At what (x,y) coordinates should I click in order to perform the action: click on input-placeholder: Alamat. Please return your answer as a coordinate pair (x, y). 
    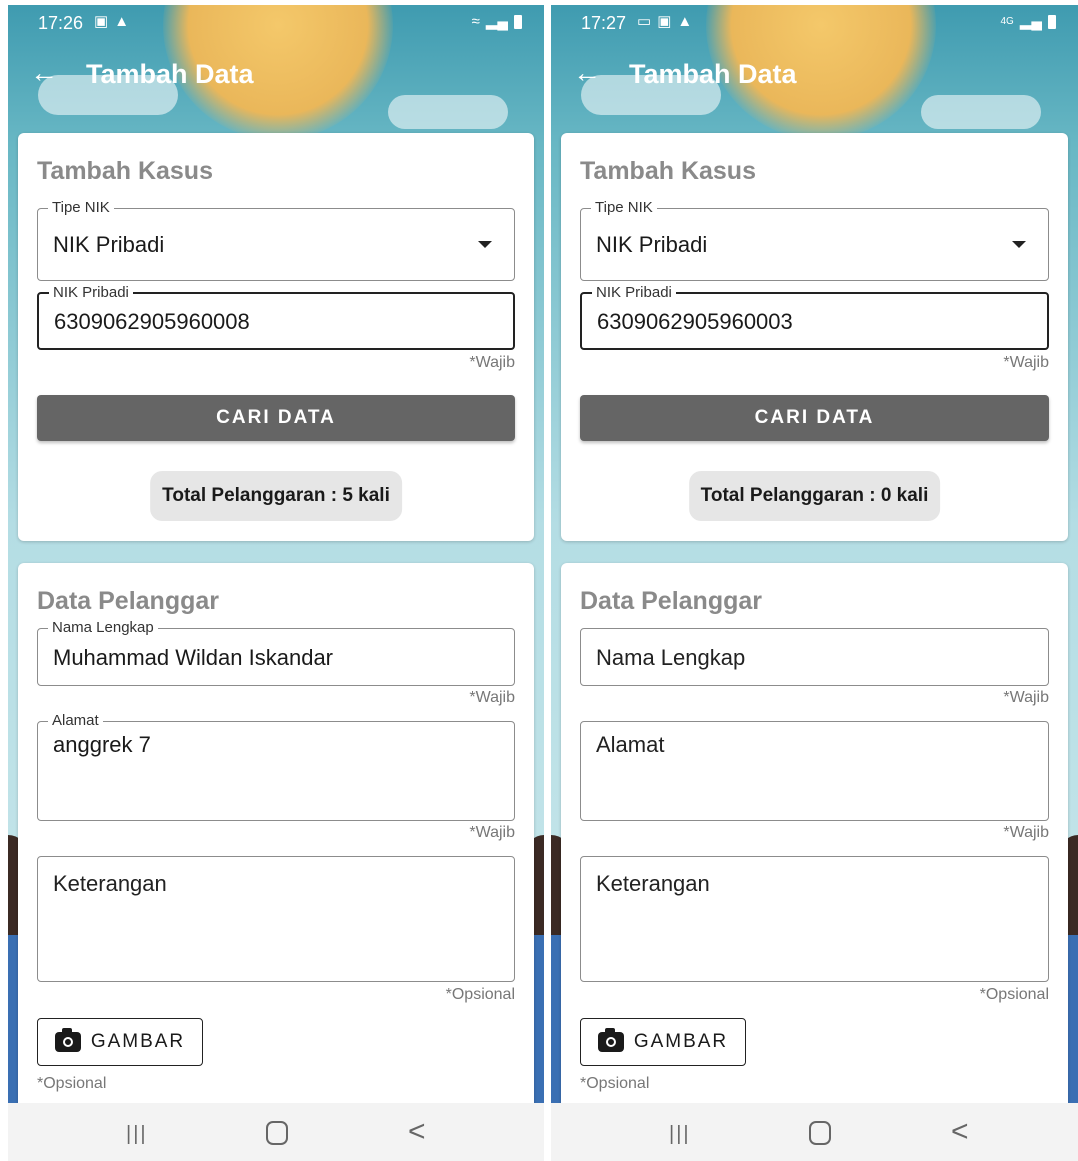
    Looking at the image, I should click on (630, 744).